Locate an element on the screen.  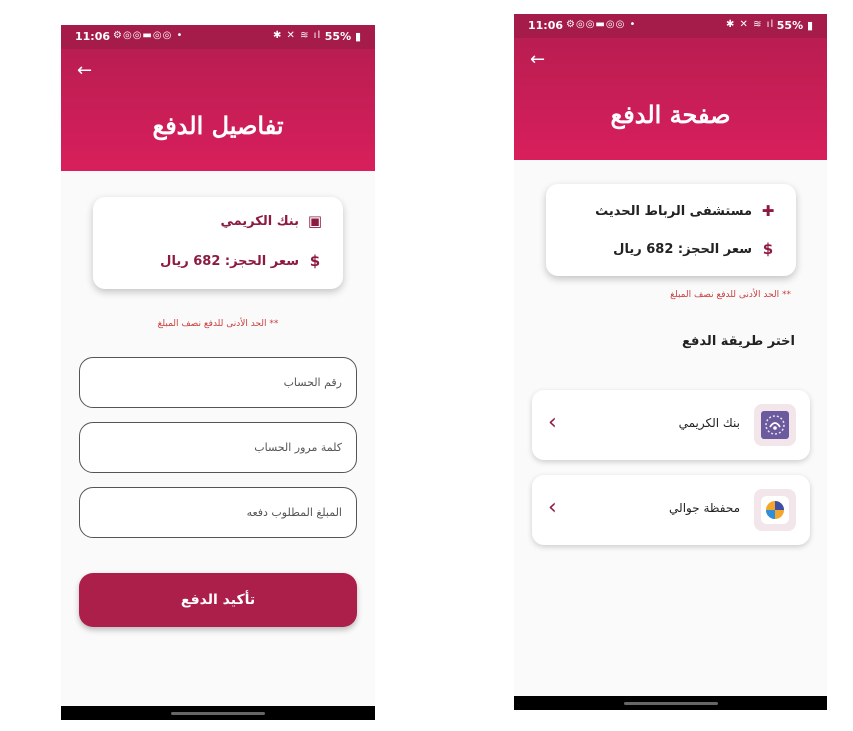
account-password-field is located at coordinates (218, 447).